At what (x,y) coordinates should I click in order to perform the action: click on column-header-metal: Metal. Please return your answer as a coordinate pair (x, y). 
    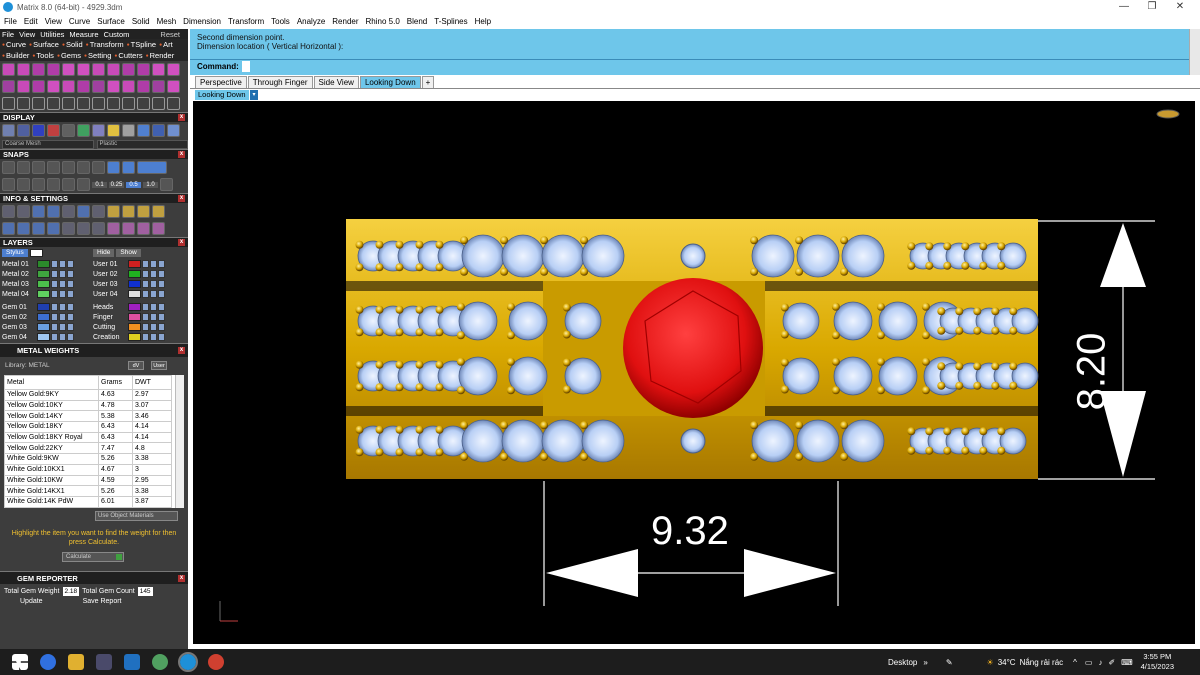
    Looking at the image, I should click on (51, 382).